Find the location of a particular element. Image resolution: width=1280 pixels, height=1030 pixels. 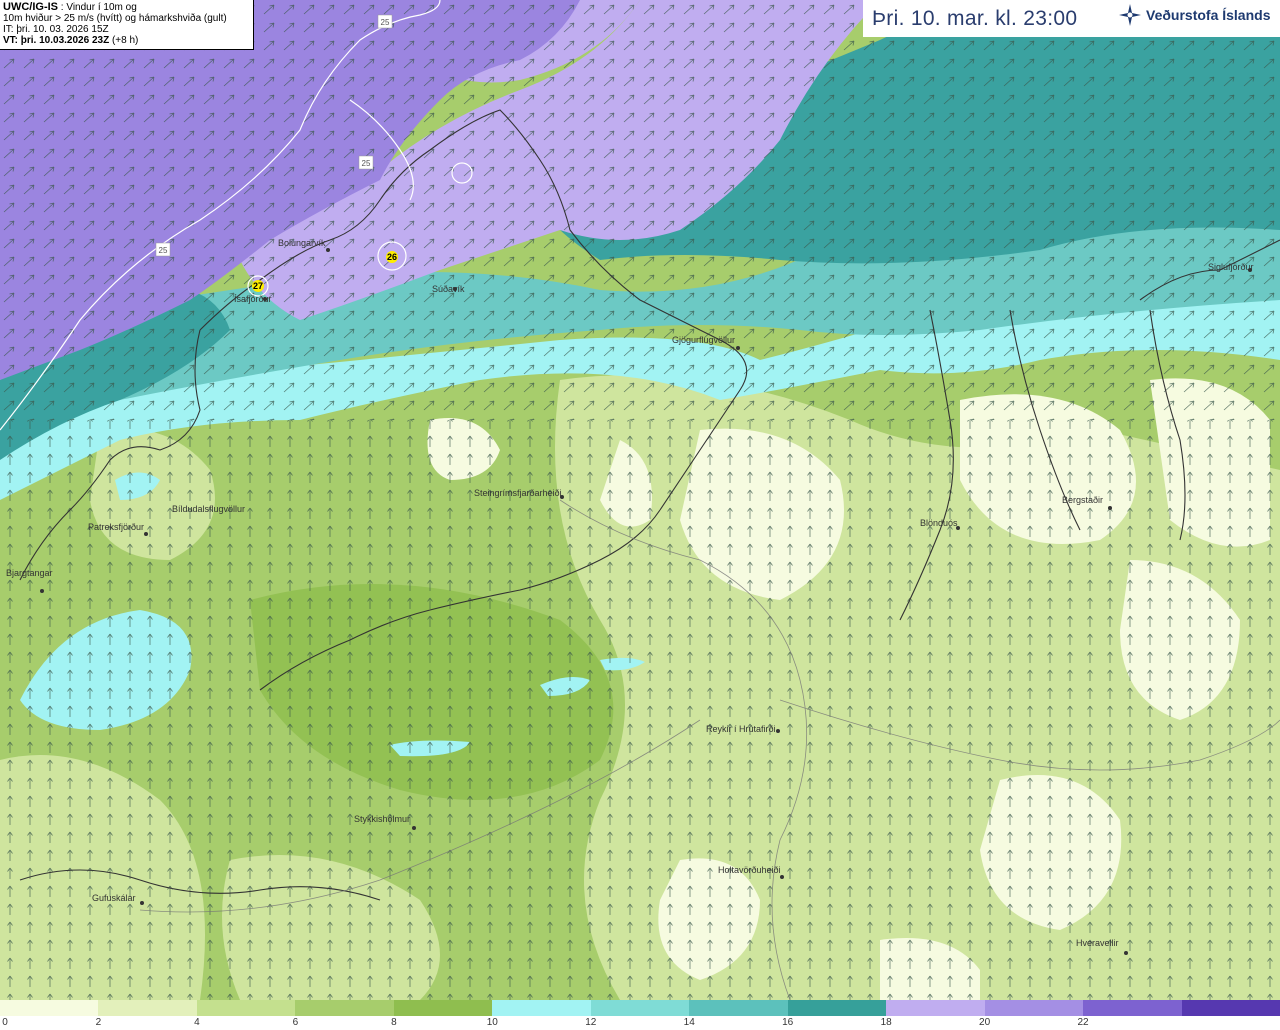

place-label: Gufuskálar is located at coordinates (114, 898).